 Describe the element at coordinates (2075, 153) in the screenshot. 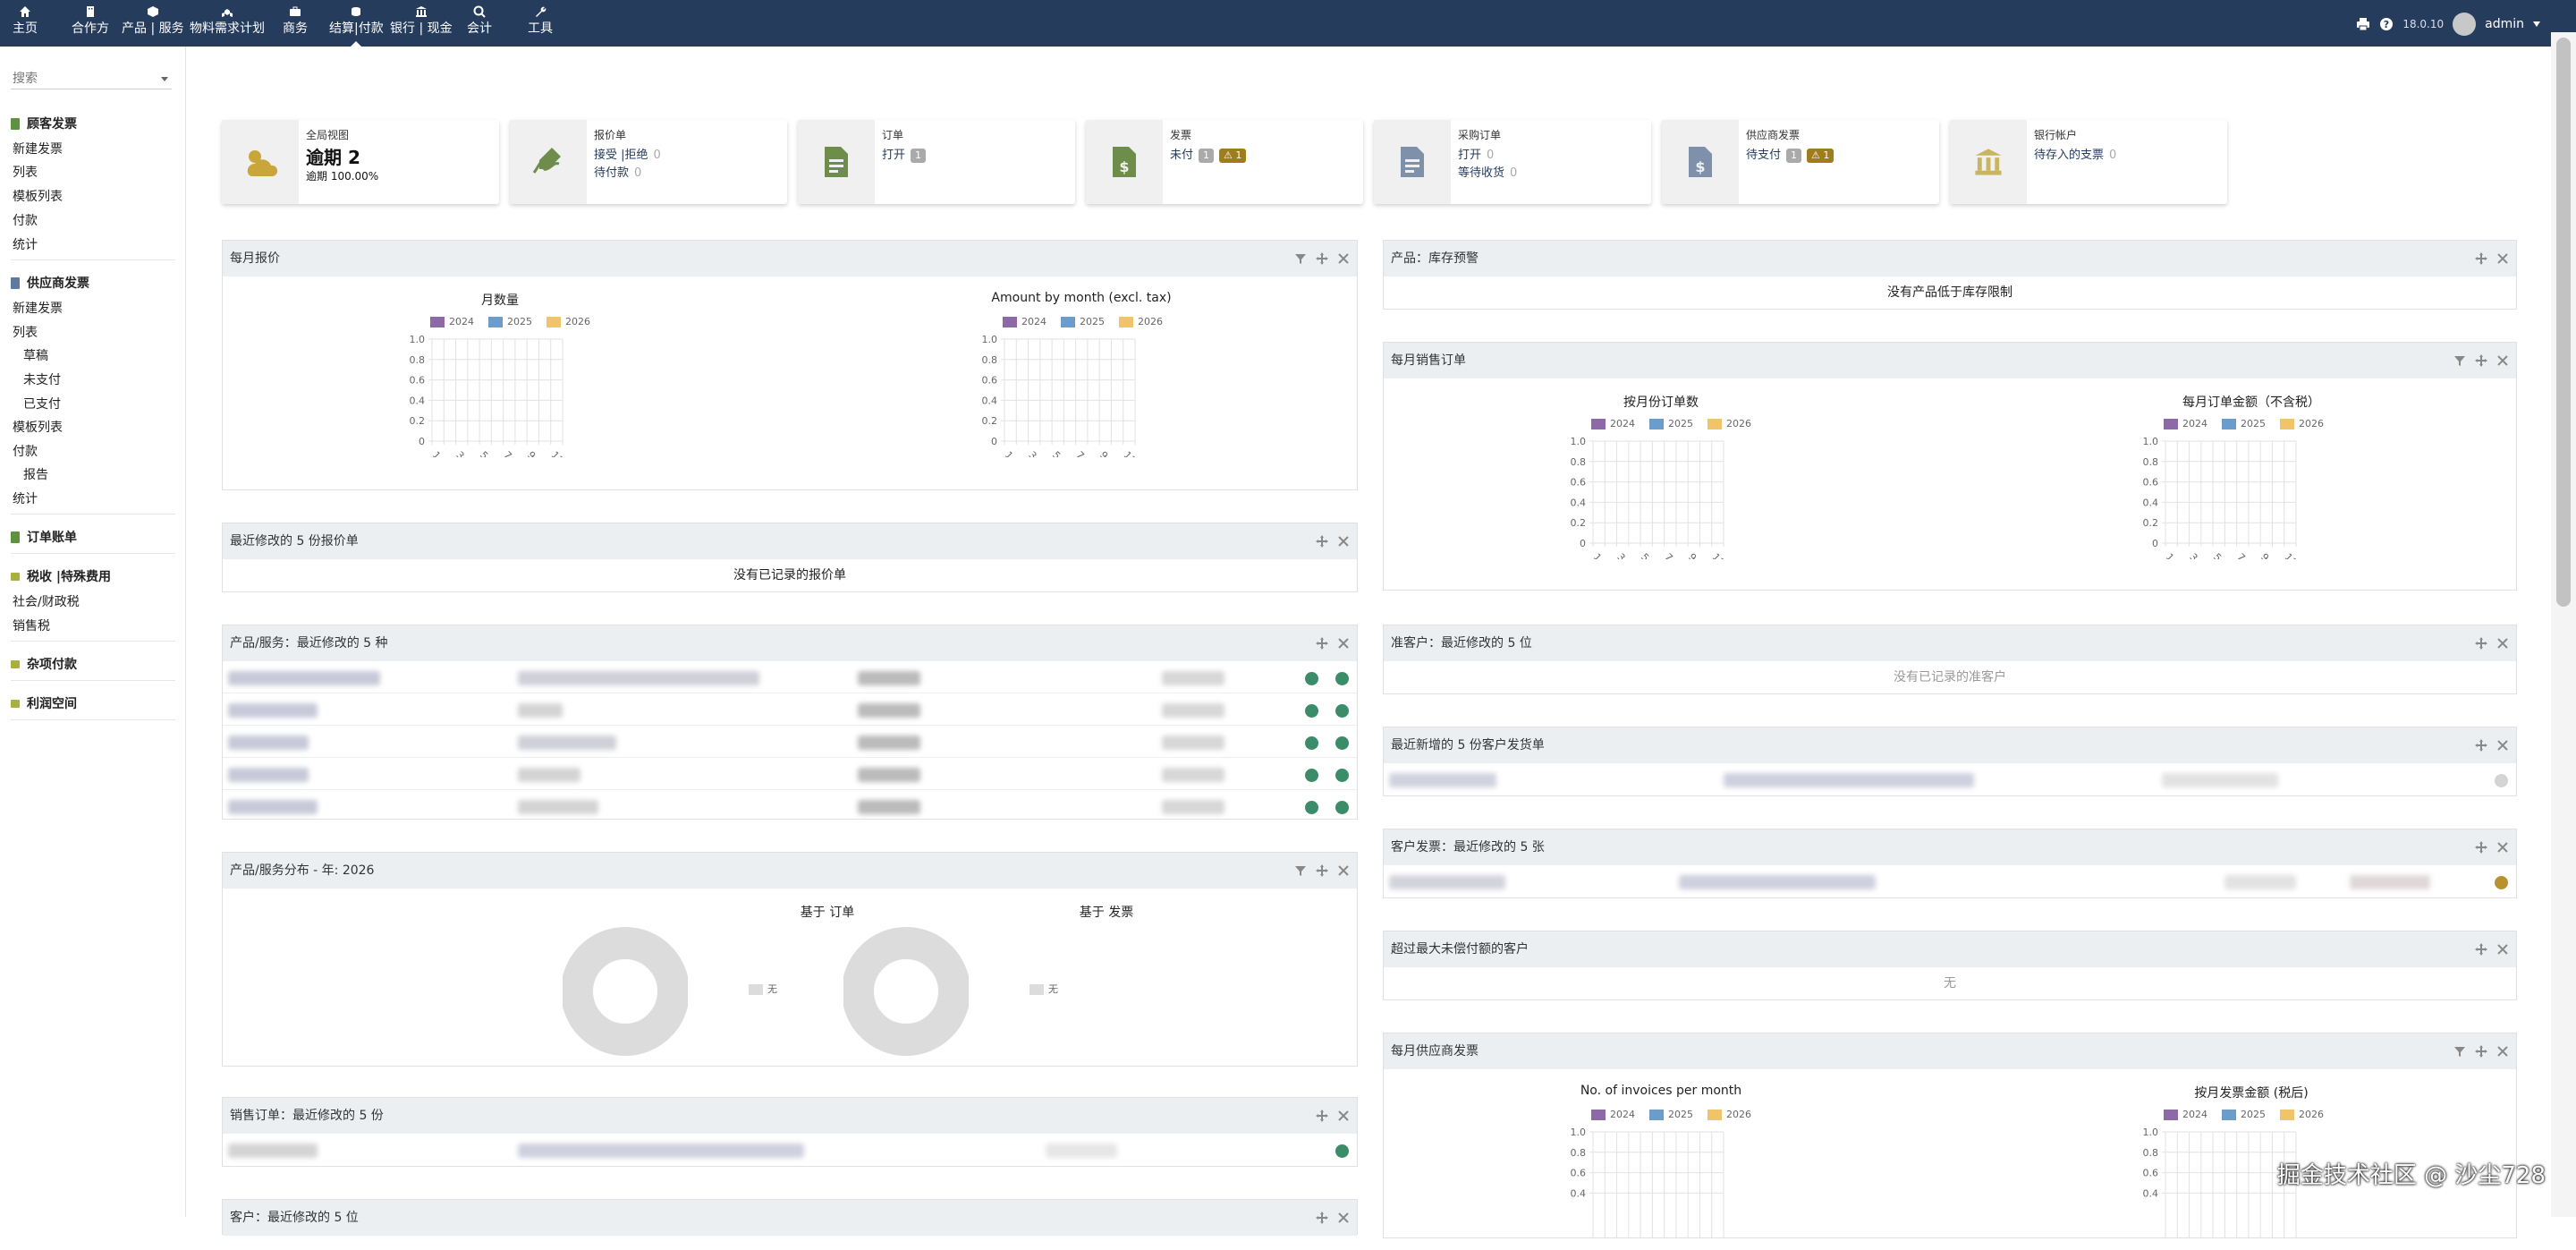

I see `box-line: 待存入的支票0` at that location.